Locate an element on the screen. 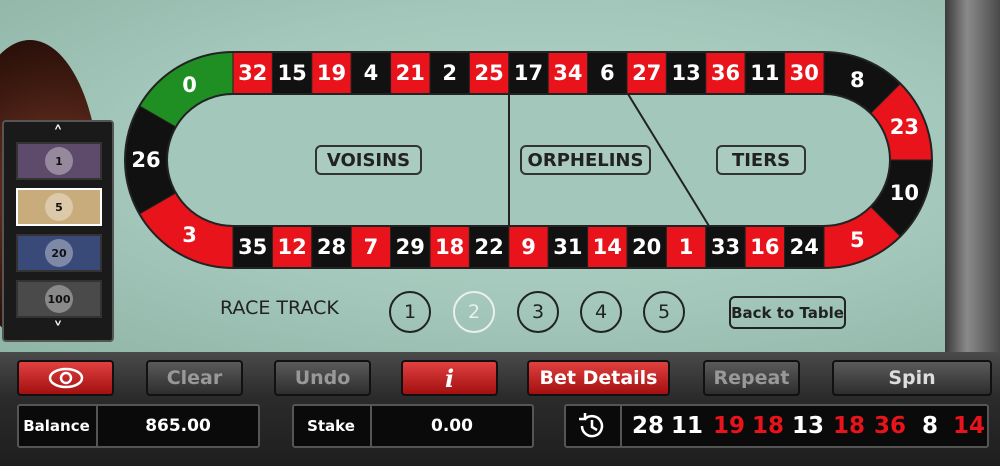 Image resolution: width=1000 pixels, height=466 pixels. divider is located at coordinates (621, 426).